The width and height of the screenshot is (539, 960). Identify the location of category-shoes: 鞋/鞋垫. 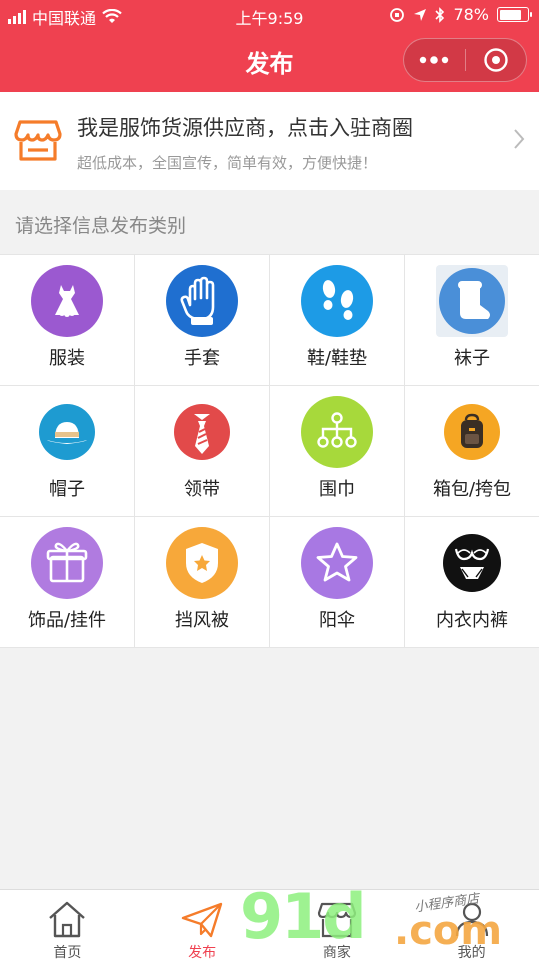
(337, 320).